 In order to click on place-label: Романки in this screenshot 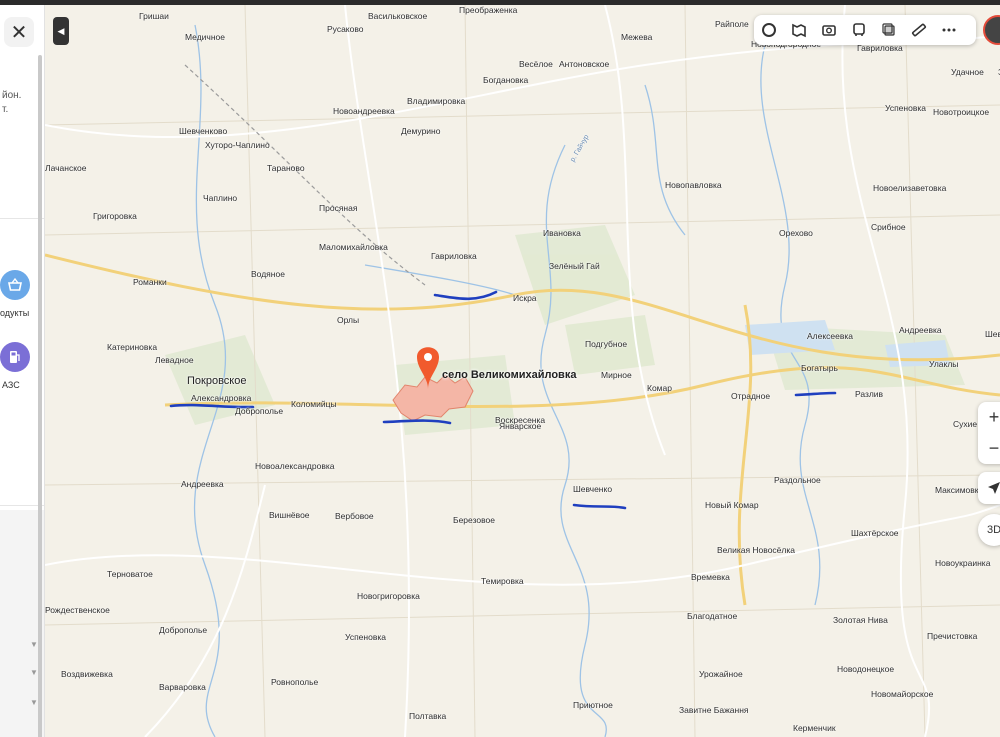, I will do `click(150, 282)`.